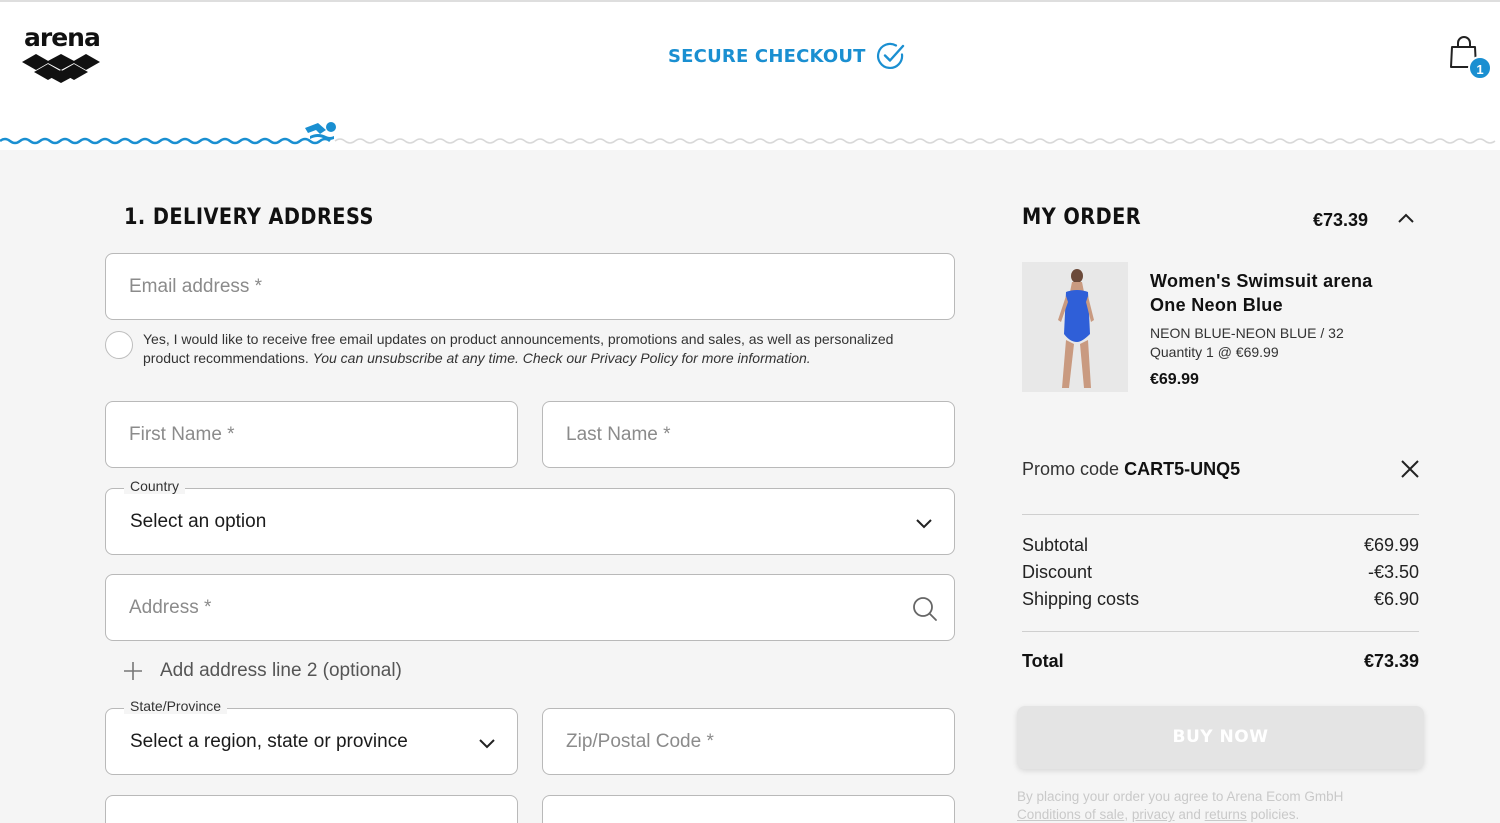 The width and height of the screenshot is (1500, 823). What do you see at coordinates (1043, 661) in the screenshot?
I see `total-label: Total` at bounding box center [1043, 661].